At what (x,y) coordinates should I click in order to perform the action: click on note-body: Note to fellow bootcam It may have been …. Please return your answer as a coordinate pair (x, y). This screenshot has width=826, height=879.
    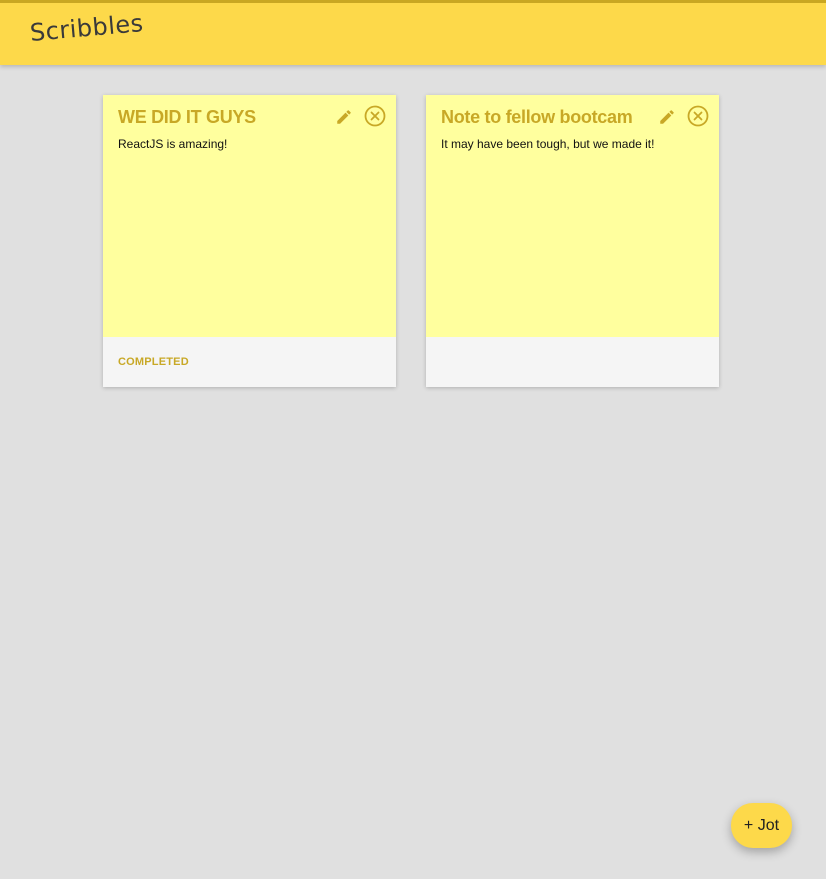
    Looking at the image, I should click on (572, 216).